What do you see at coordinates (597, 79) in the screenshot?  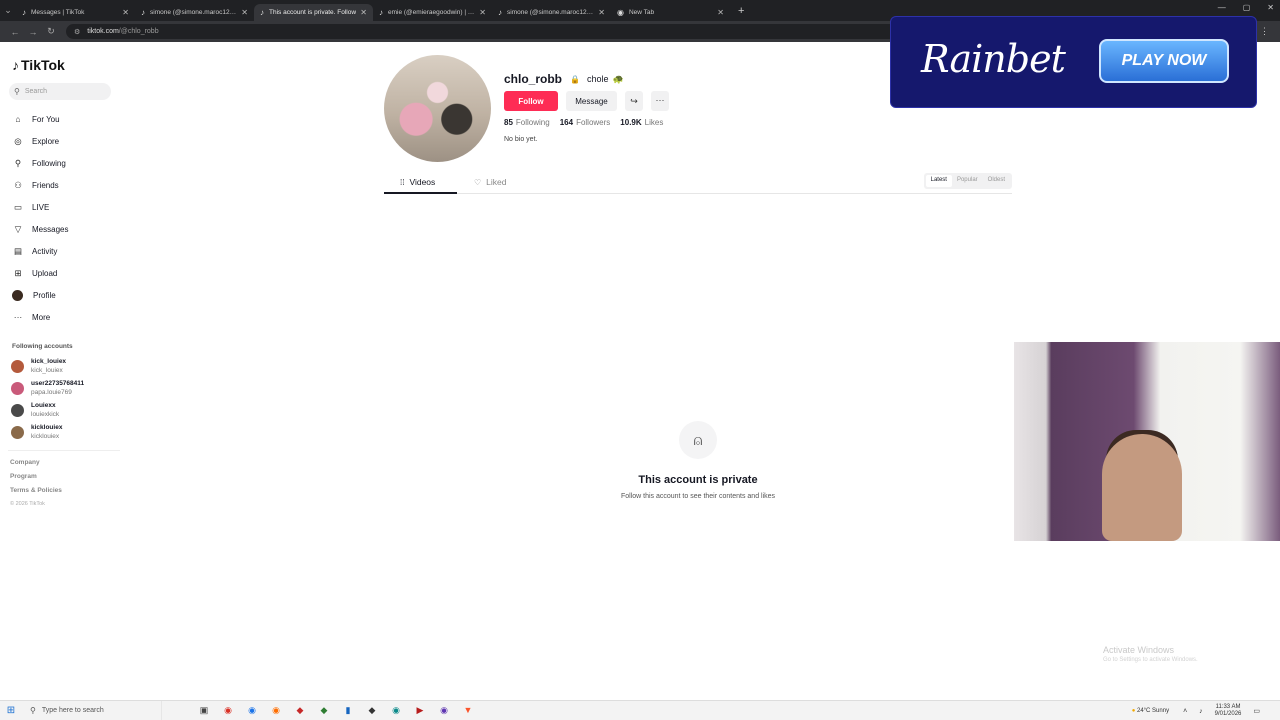 I see `profile-nickname: chole` at bounding box center [597, 79].